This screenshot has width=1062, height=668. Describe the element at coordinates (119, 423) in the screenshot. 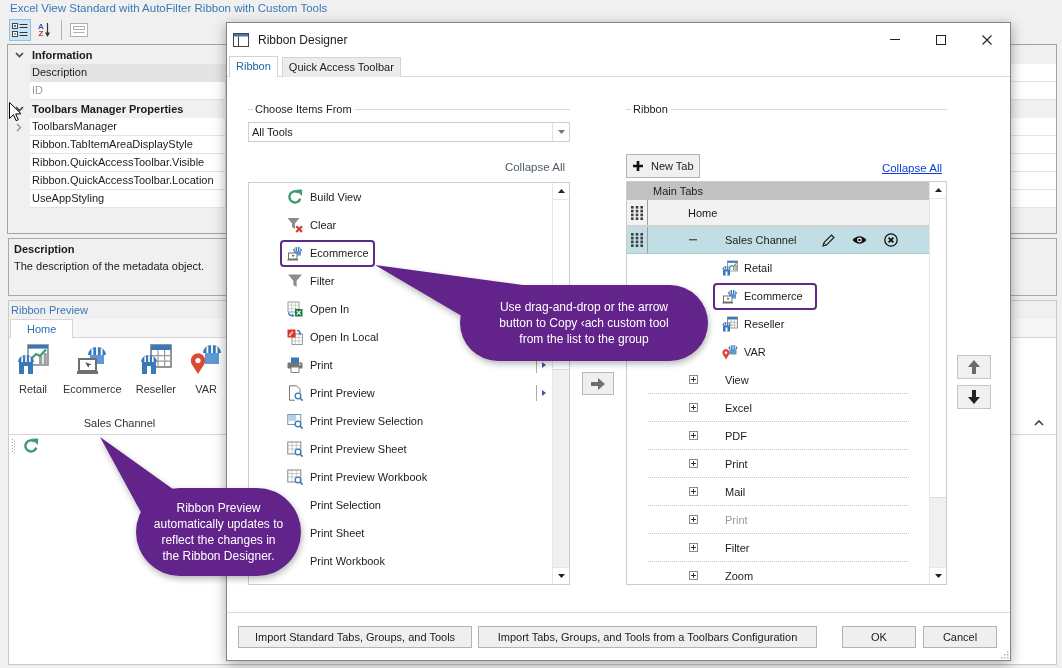

I see `group-label: Sales Channel` at that location.